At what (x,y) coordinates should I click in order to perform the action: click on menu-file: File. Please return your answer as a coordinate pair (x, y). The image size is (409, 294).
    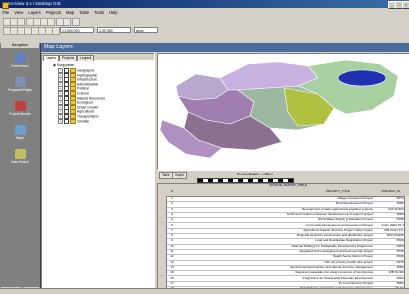
    Looking at the image, I should click on (6, 12).